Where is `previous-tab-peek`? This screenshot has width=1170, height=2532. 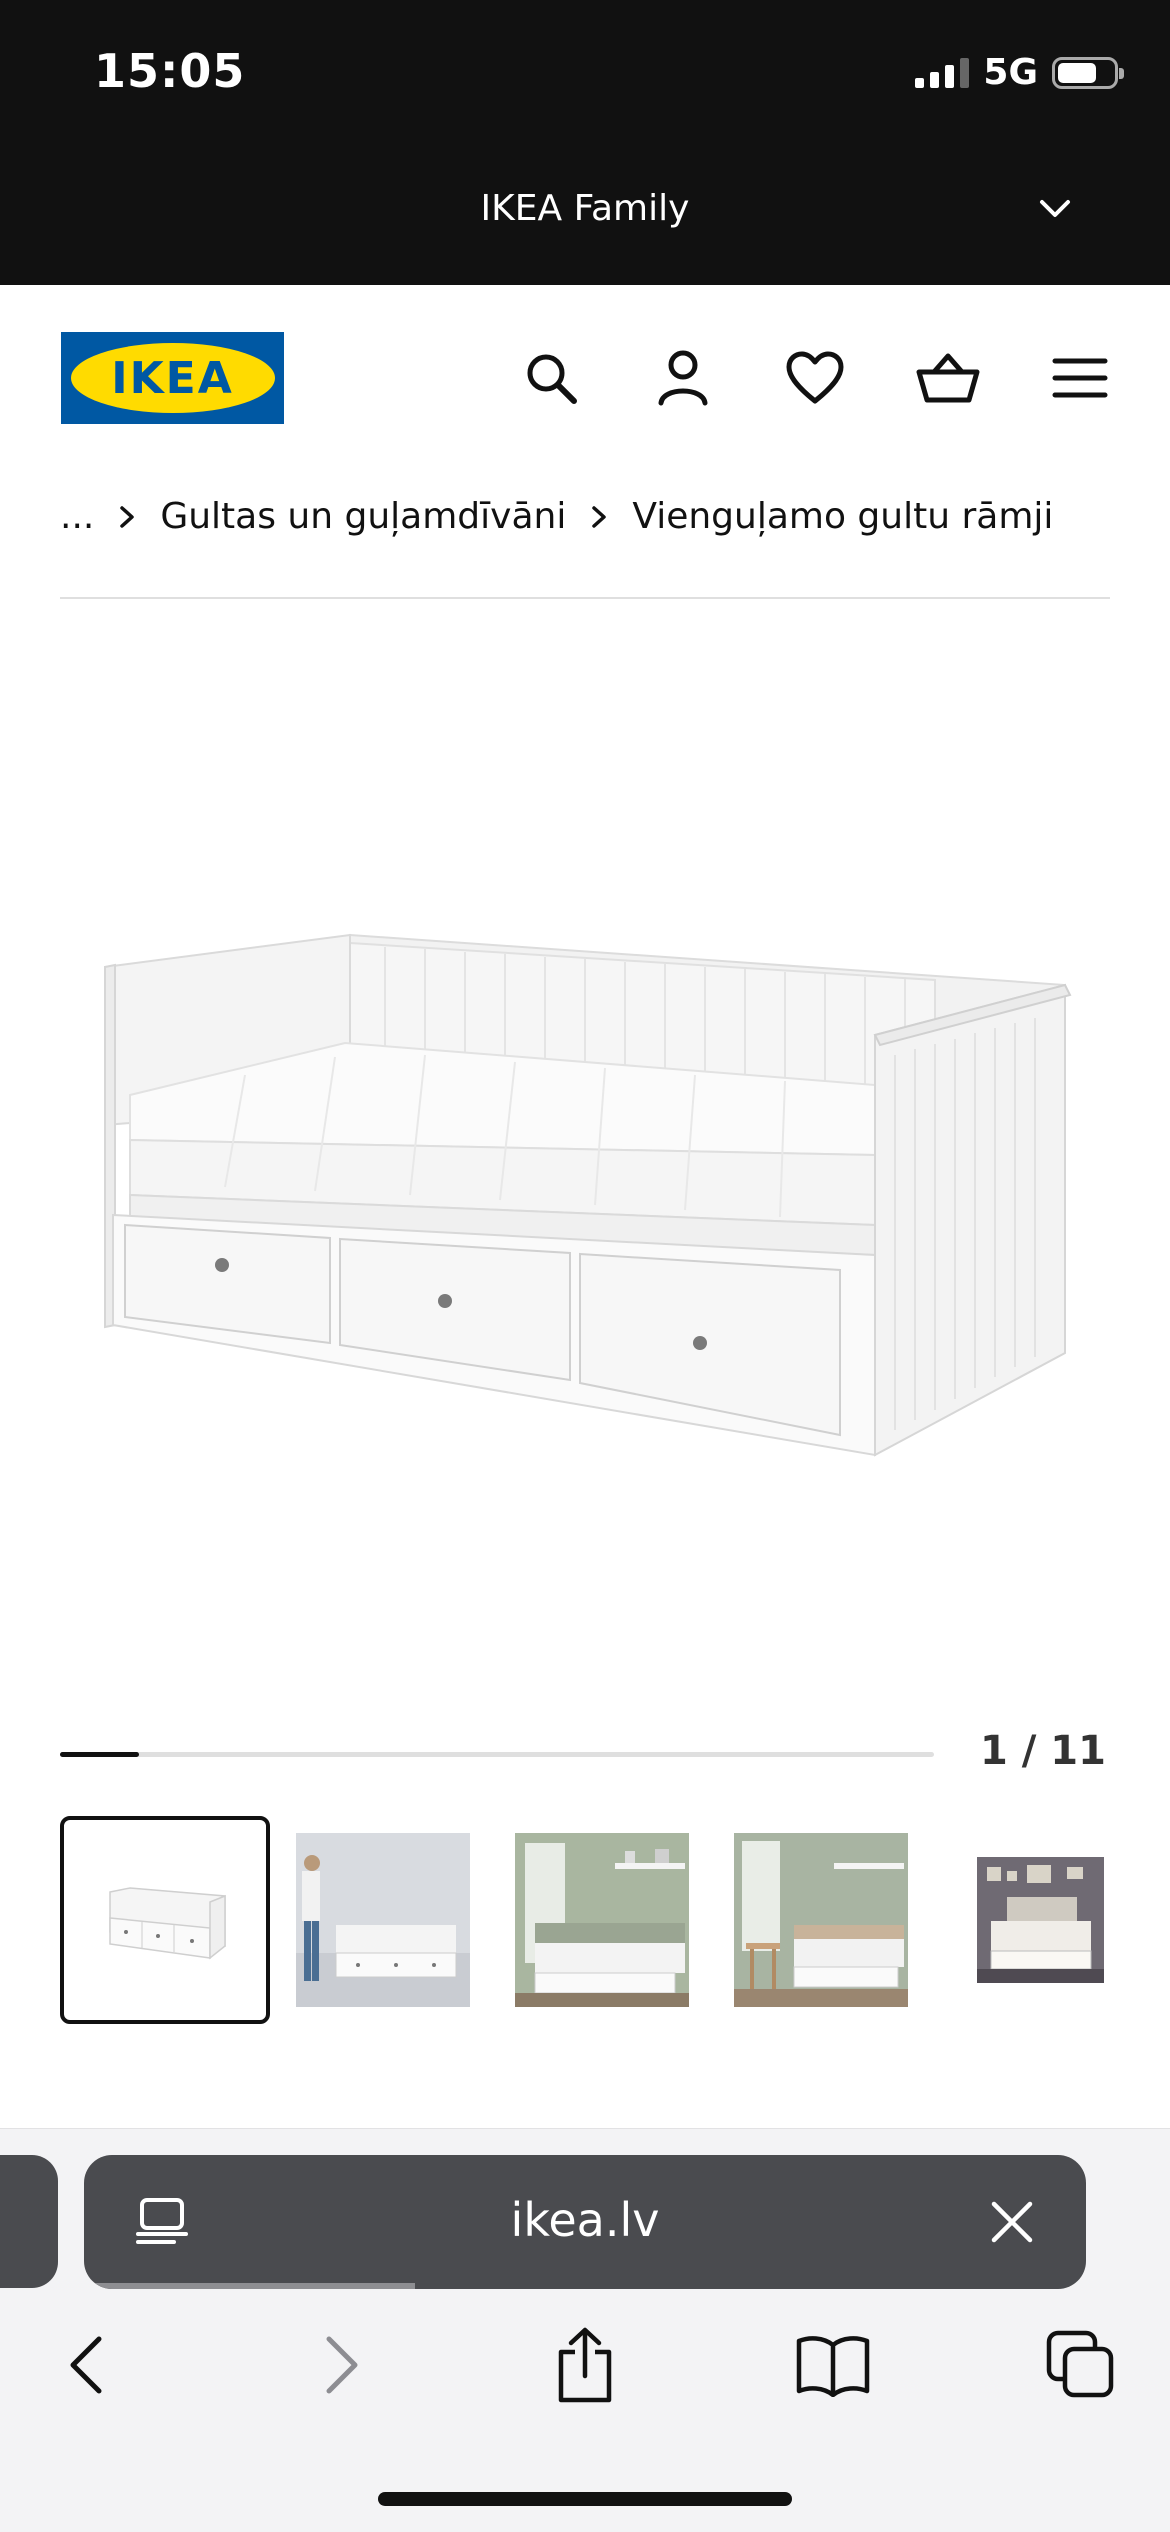
previous-tab-peek is located at coordinates (29, 2221).